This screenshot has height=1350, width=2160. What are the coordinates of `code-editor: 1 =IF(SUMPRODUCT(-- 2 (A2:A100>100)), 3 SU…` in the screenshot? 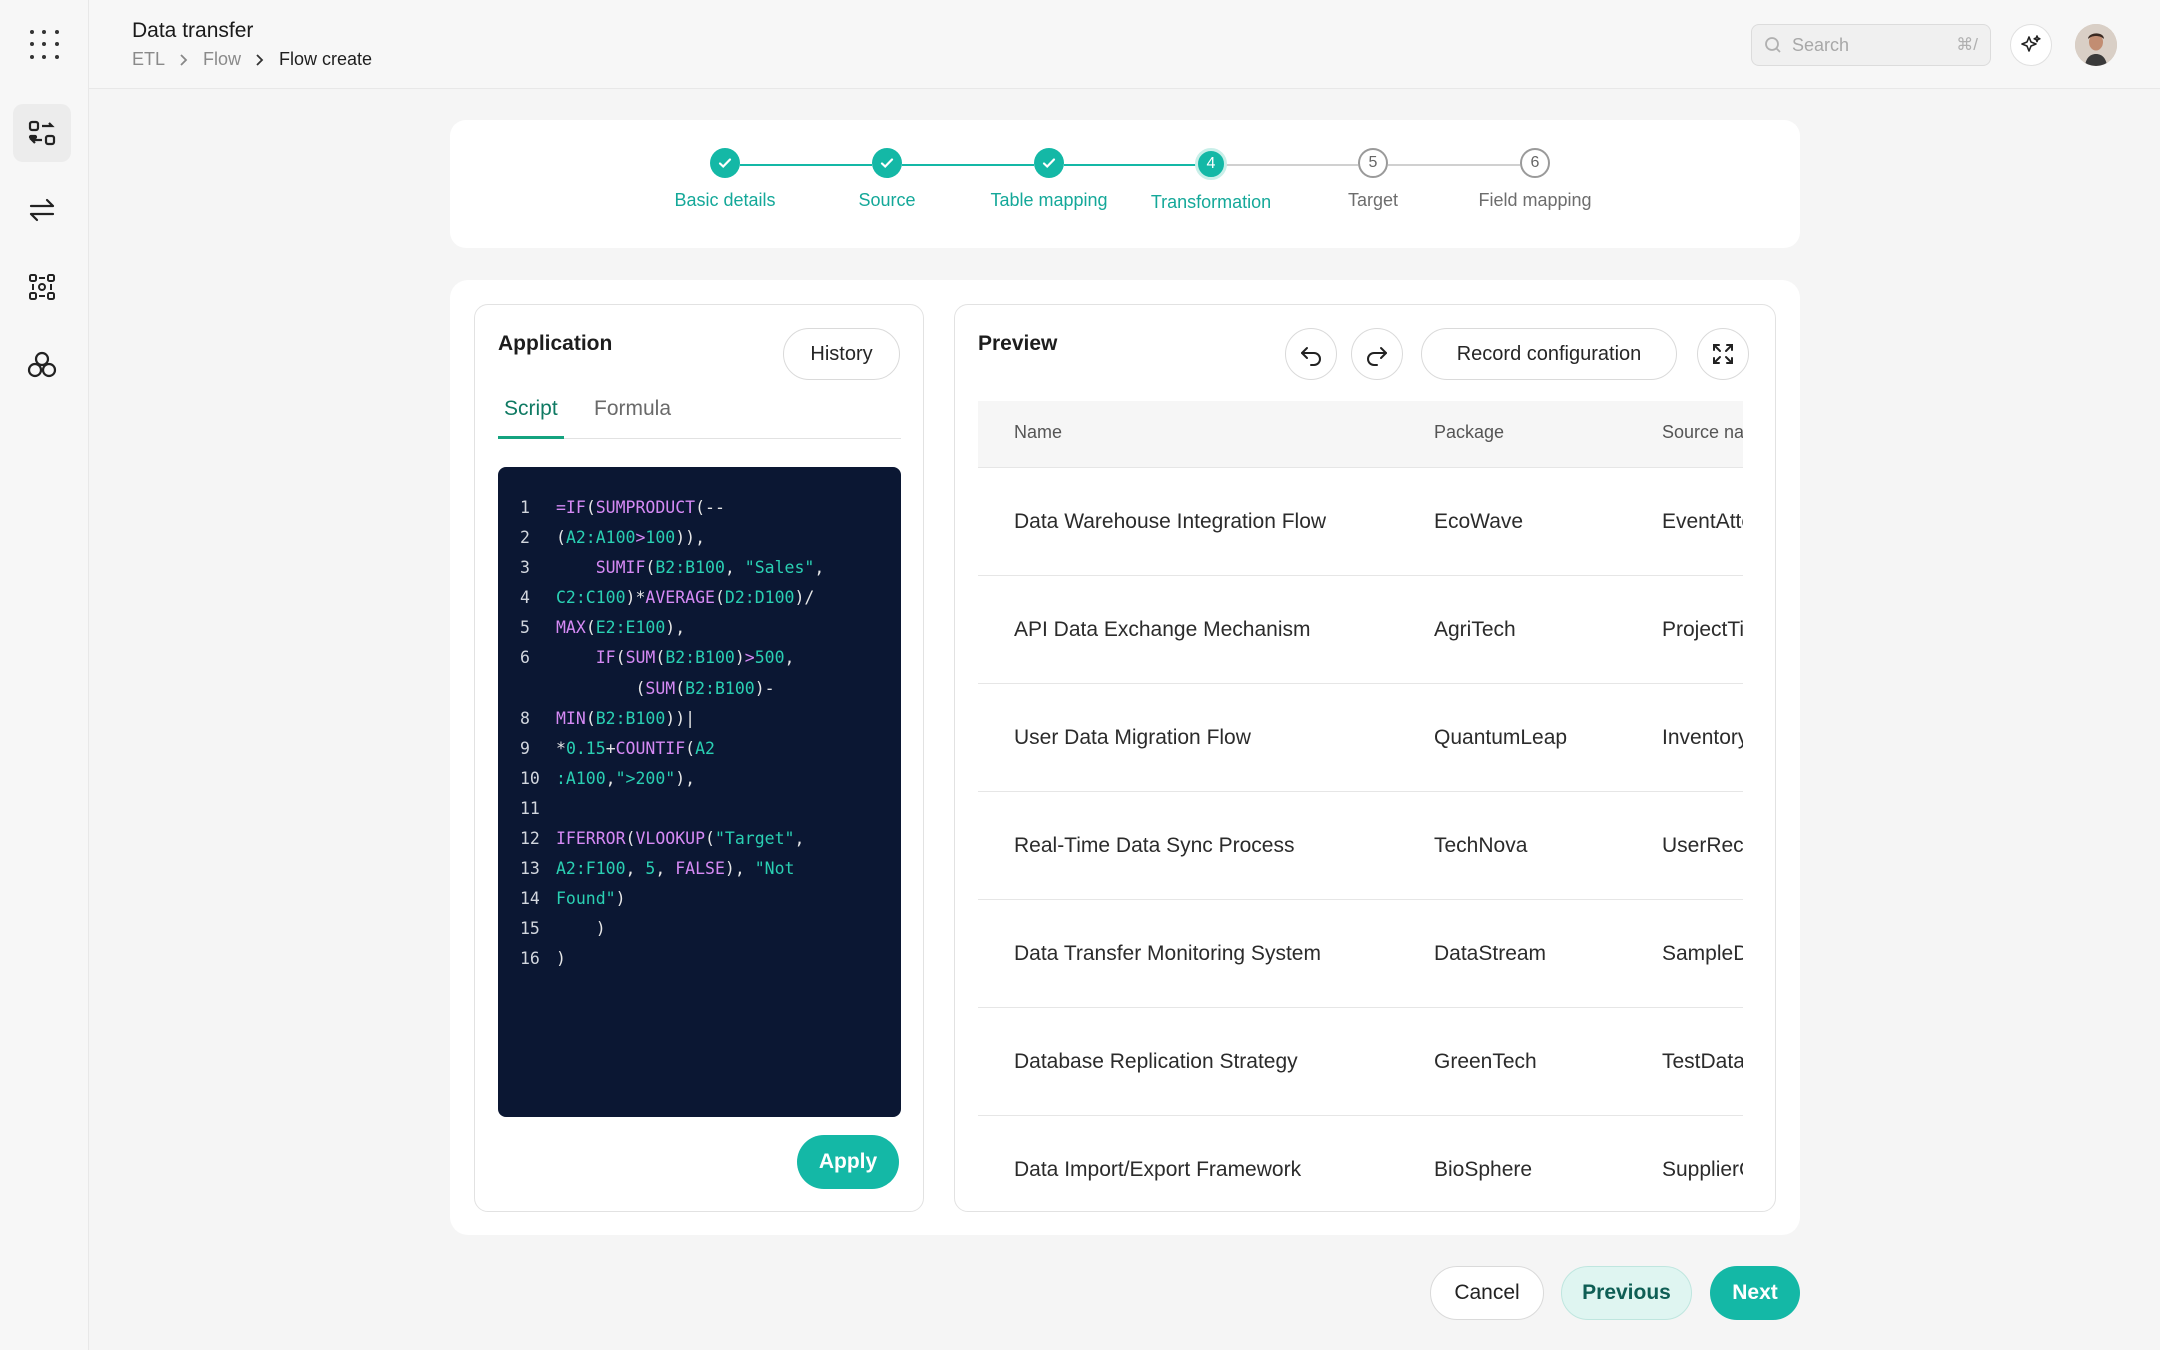 It's located at (699, 792).